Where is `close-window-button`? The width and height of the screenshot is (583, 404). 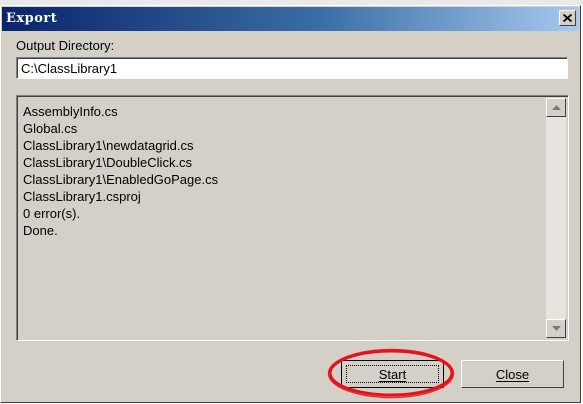
close-window-button is located at coordinates (567, 18).